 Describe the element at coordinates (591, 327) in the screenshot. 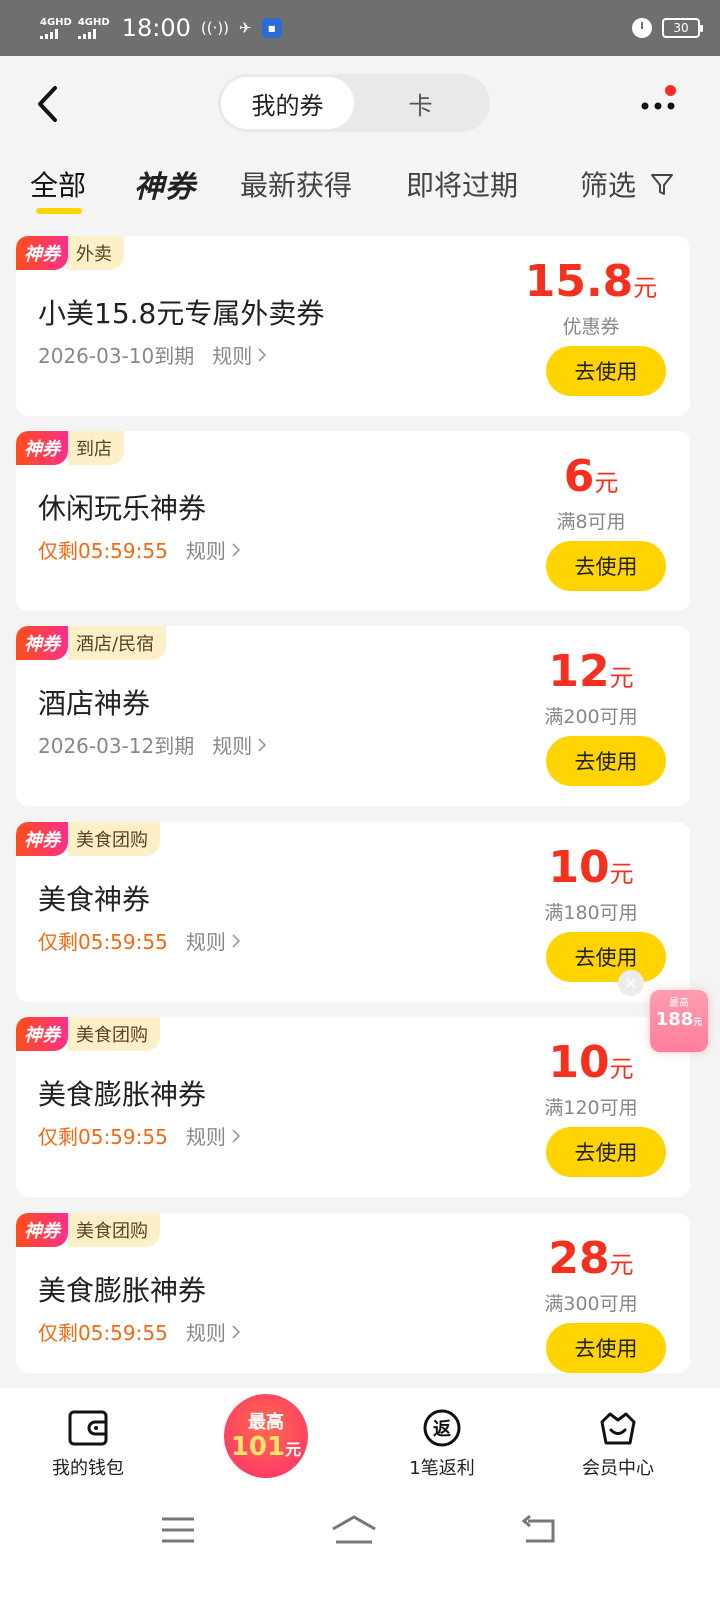

I see `coupon-condition: 优惠券` at that location.